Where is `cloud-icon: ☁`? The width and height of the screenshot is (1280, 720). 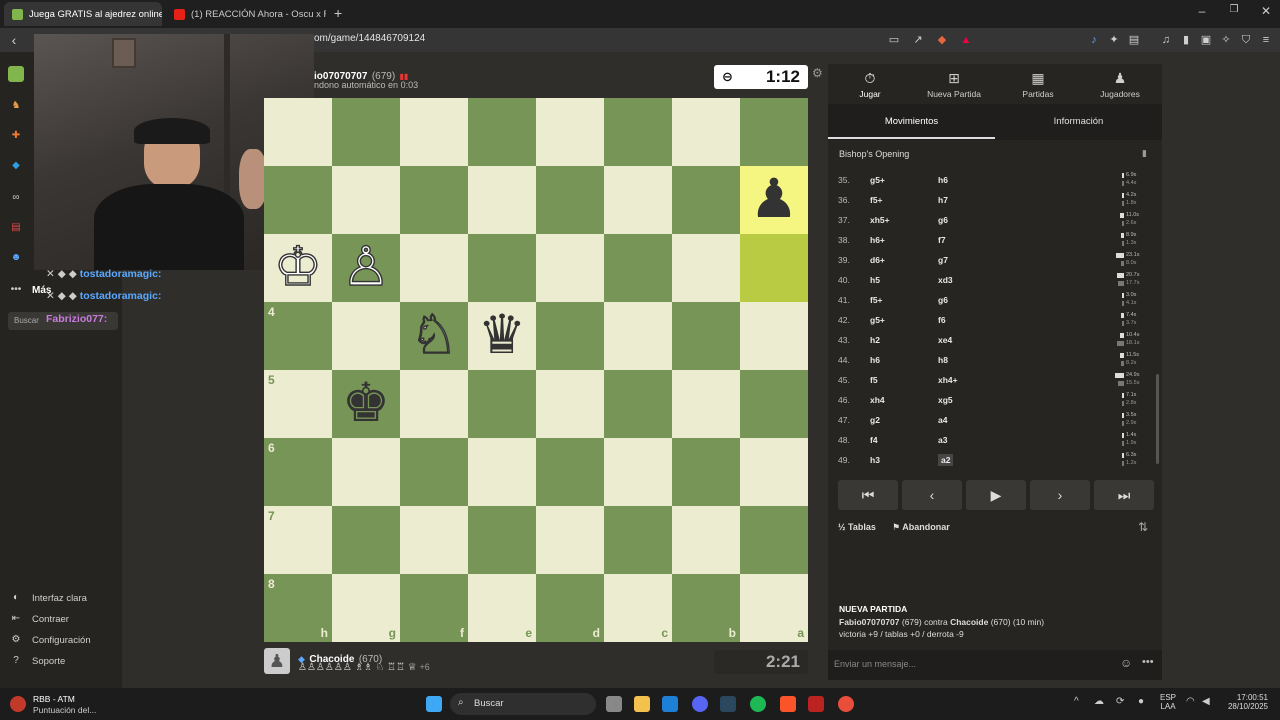
cloud-icon: ☁ is located at coordinates (1099, 701).